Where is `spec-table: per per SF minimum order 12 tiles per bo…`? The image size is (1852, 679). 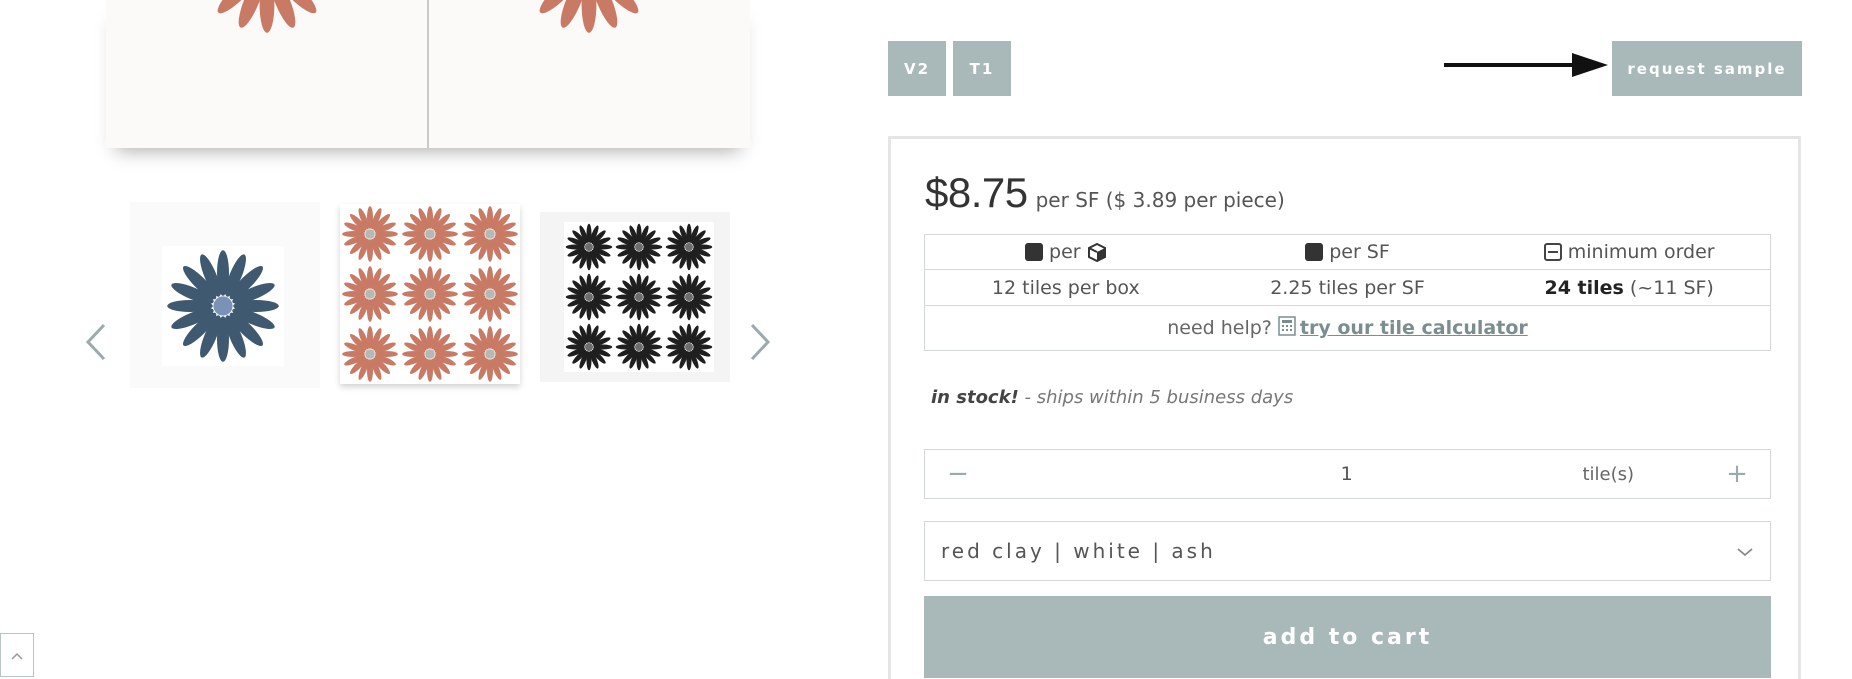 spec-table: per per SF minimum order 12 tiles per bo… is located at coordinates (1347, 270).